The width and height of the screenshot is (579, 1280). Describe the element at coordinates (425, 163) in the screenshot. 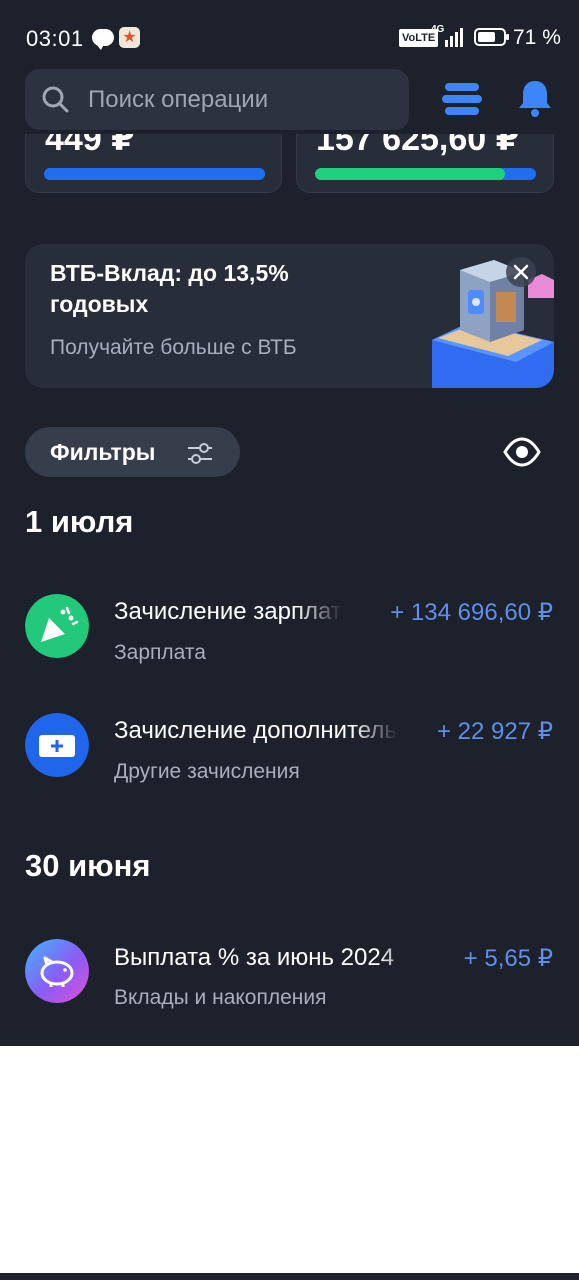

I see `account-card-2: 157 625,60 ₽` at that location.